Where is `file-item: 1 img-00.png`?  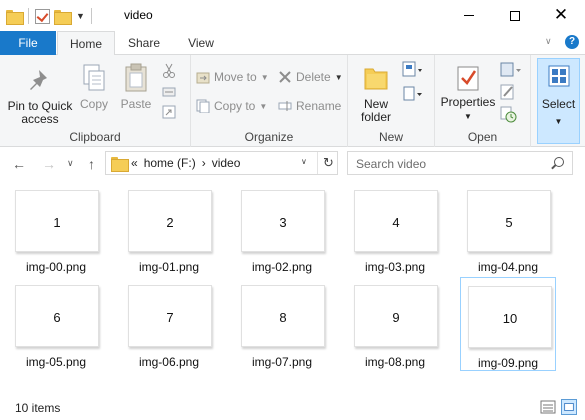 file-item: 1 img-00.png is located at coordinates (56, 229).